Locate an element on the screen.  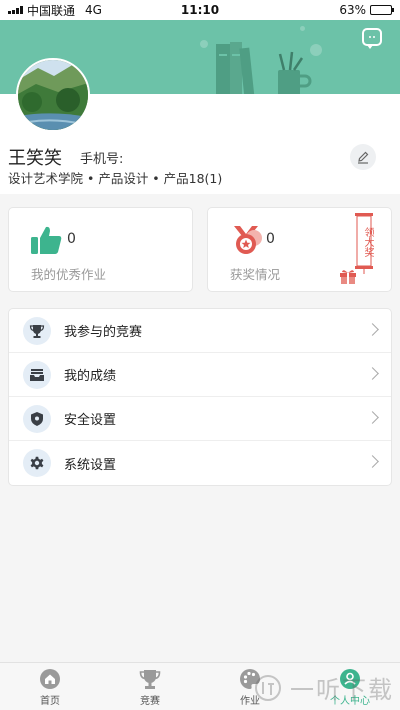
pencil-icon is located at coordinates (363, 157).